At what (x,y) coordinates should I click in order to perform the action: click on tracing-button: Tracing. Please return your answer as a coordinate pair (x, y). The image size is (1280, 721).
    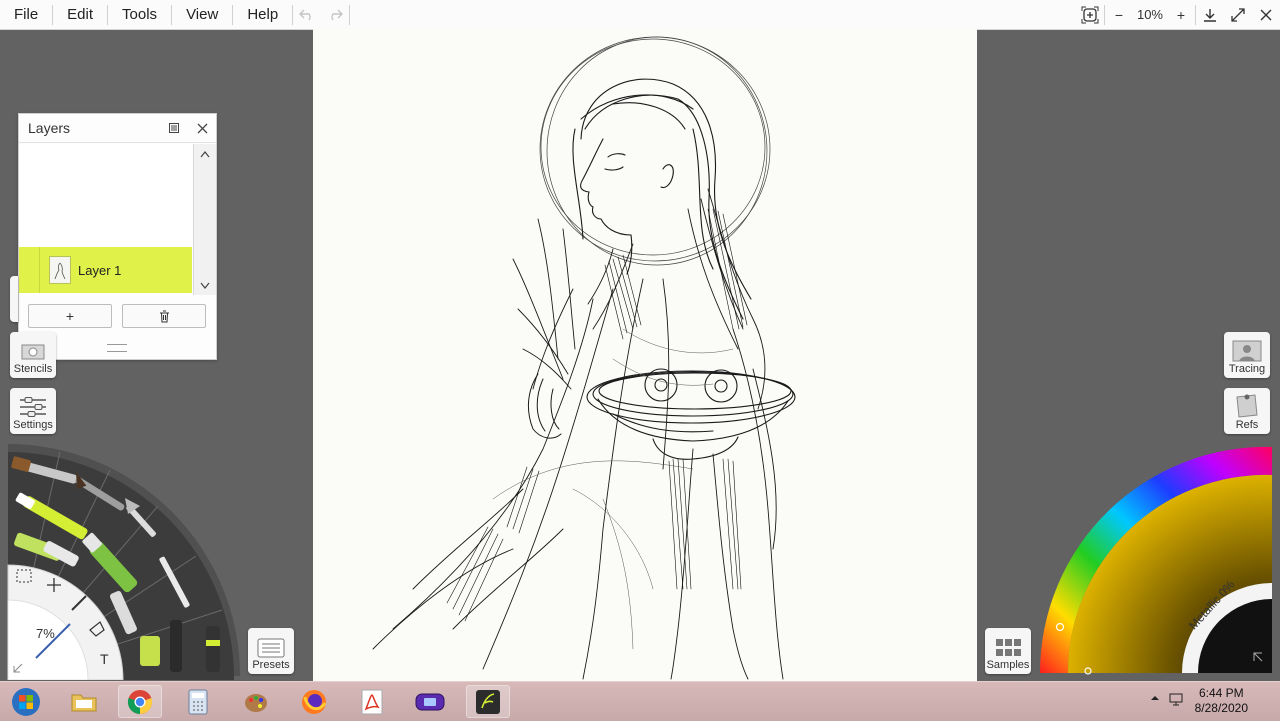
    Looking at the image, I should click on (1247, 355).